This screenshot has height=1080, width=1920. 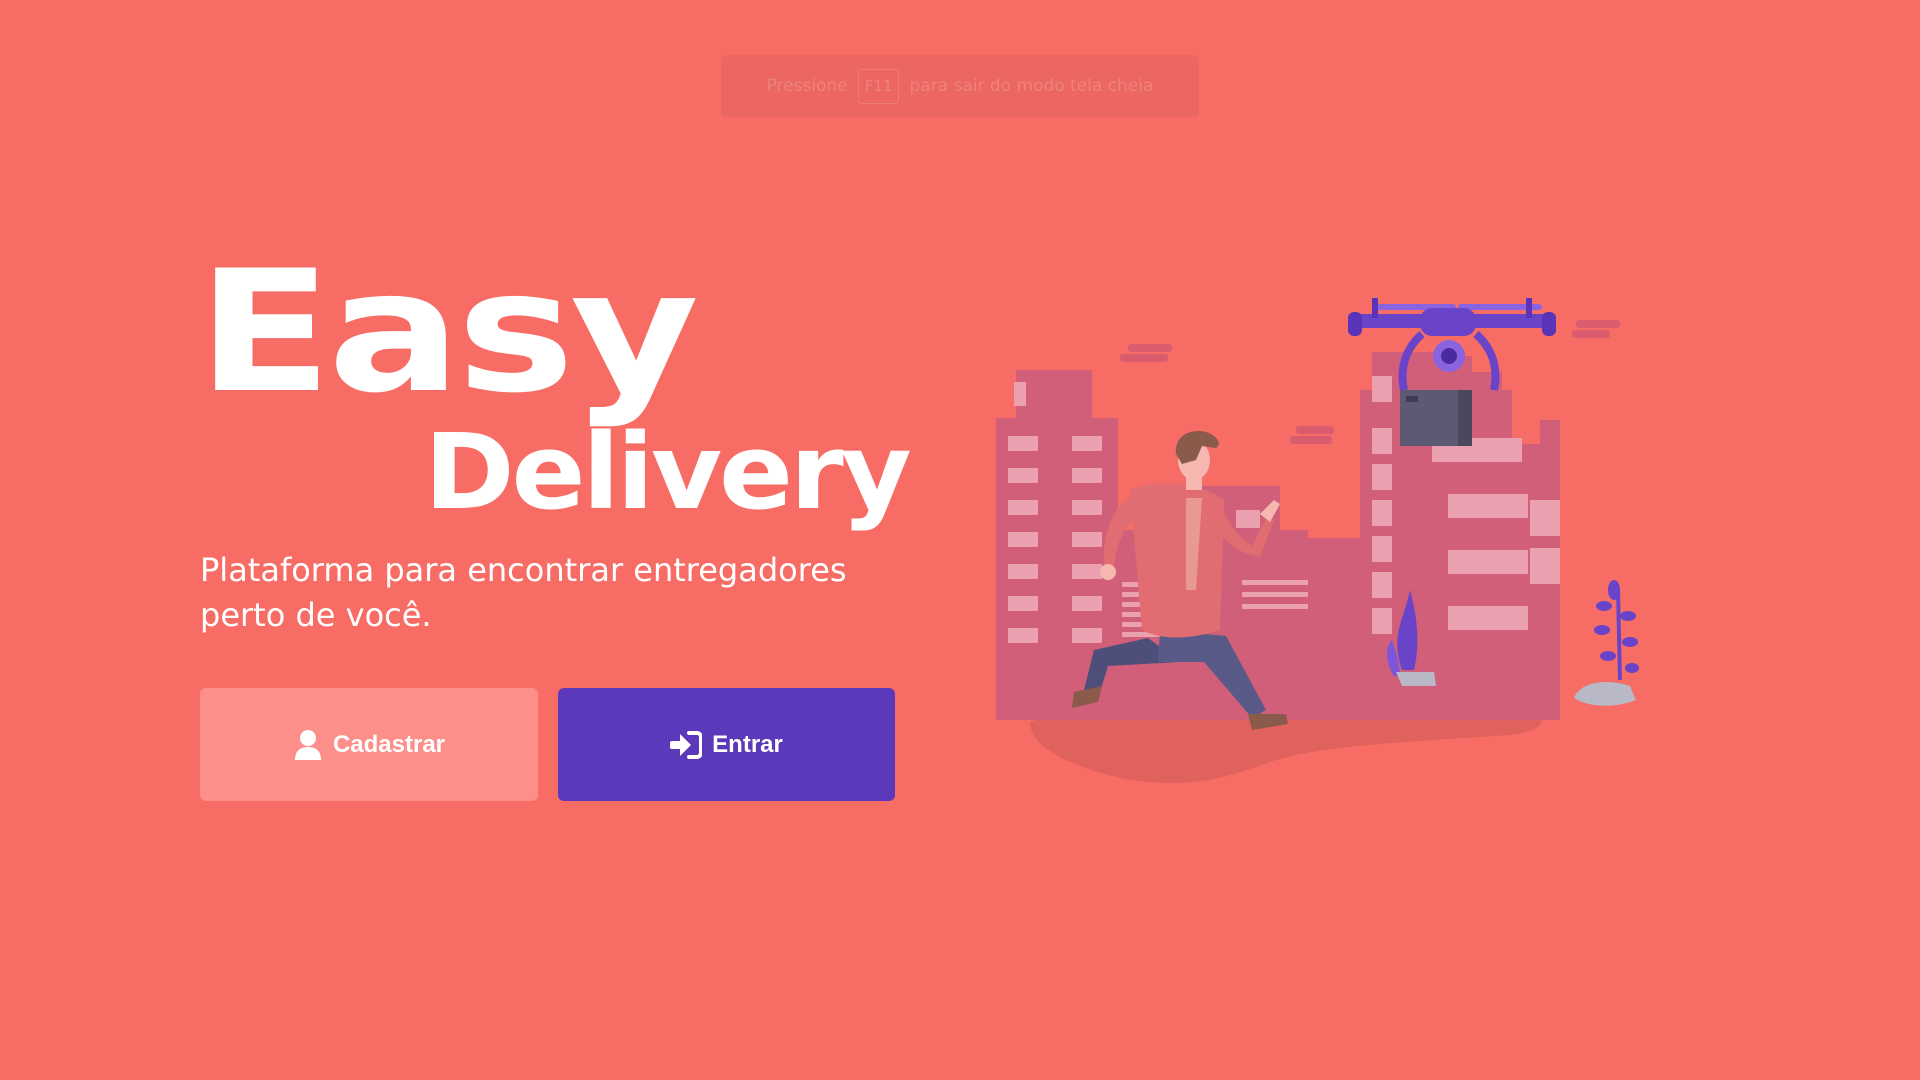 What do you see at coordinates (807, 86) in the screenshot?
I see `fullscreen-hint-prefix: Pressione` at bounding box center [807, 86].